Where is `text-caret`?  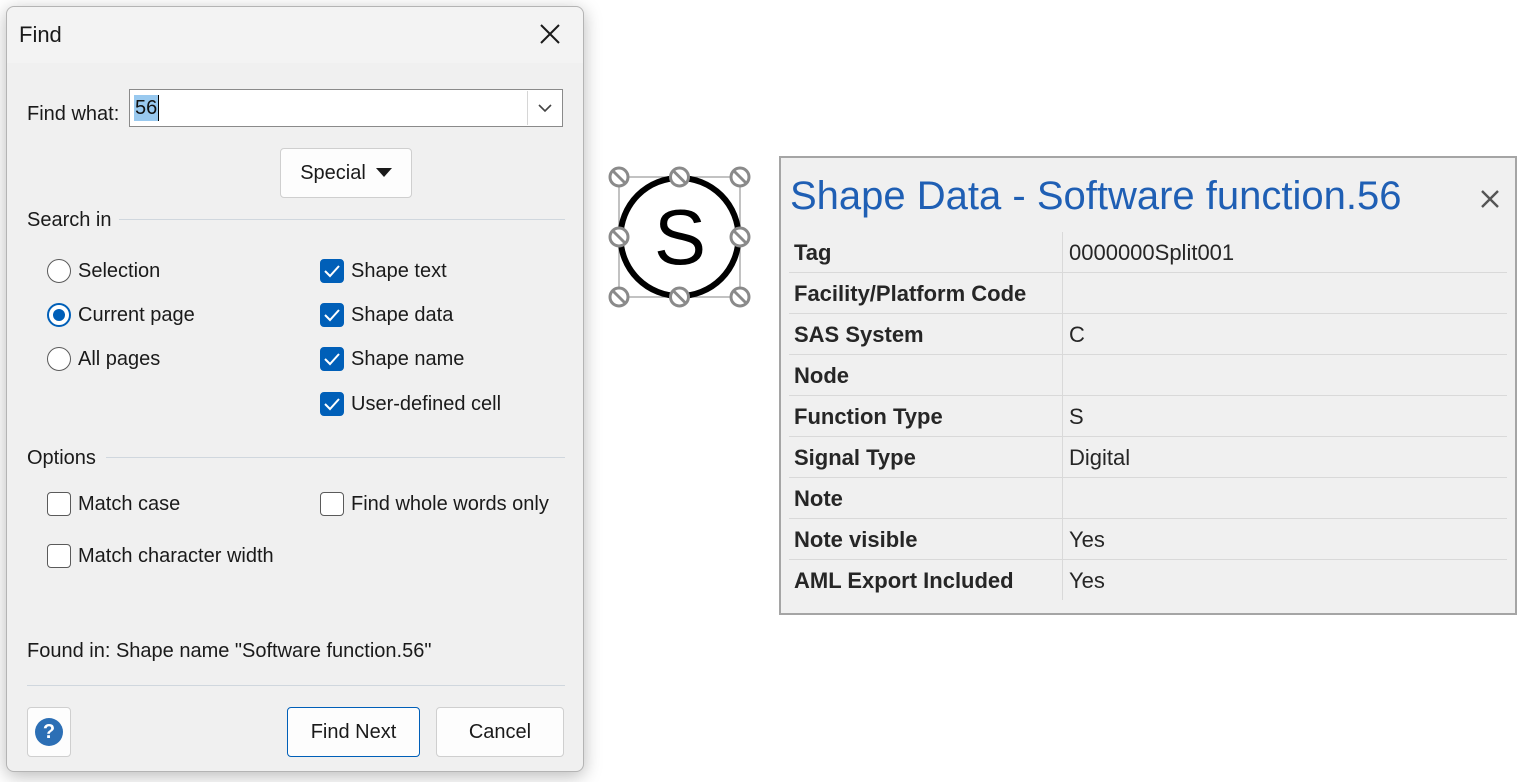
text-caret is located at coordinates (158, 108).